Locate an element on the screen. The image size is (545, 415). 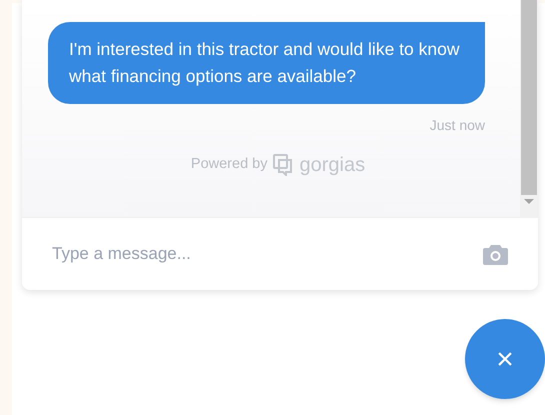
message-time: Just now is located at coordinates (457, 125).